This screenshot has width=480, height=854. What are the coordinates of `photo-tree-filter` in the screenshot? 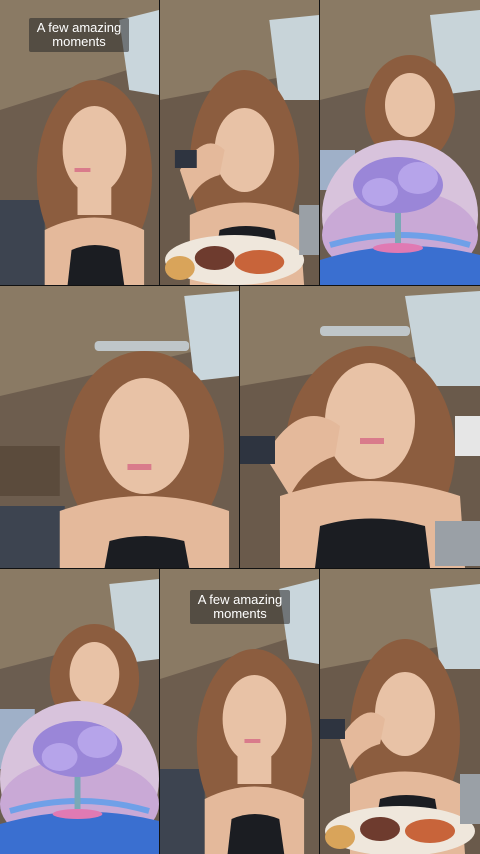 It's located at (400, 142).